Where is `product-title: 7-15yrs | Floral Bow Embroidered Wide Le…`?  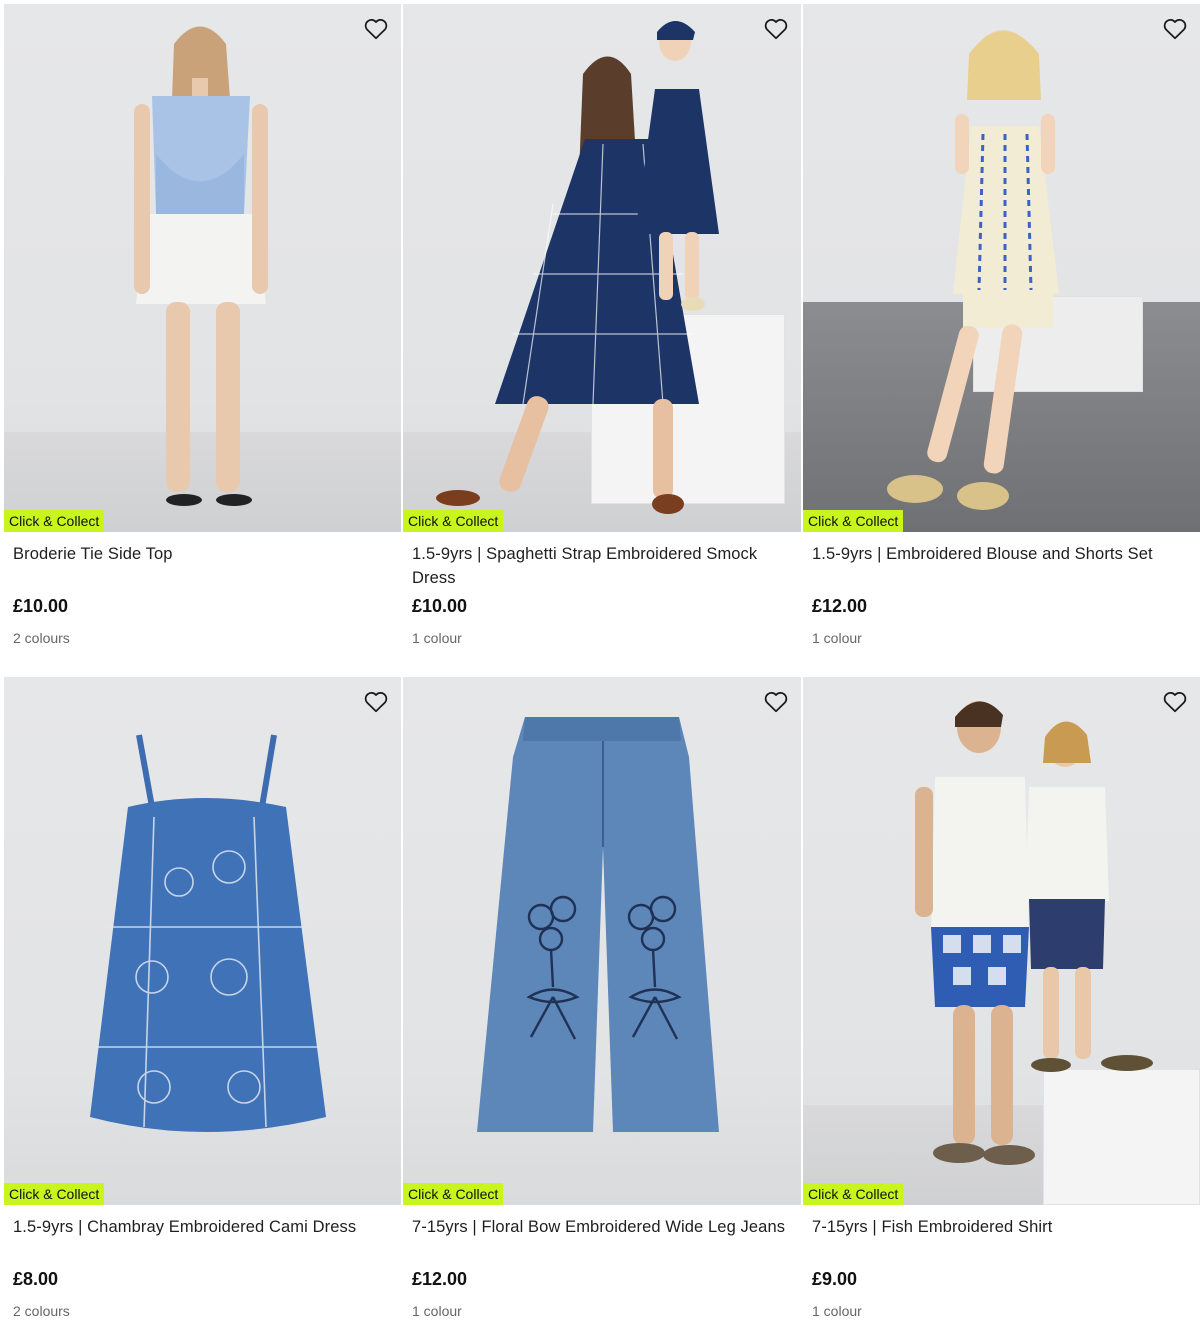
product-title: 7-15yrs | Floral Bow Embroidered Wide Le… is located at coordinates (602, 1239).